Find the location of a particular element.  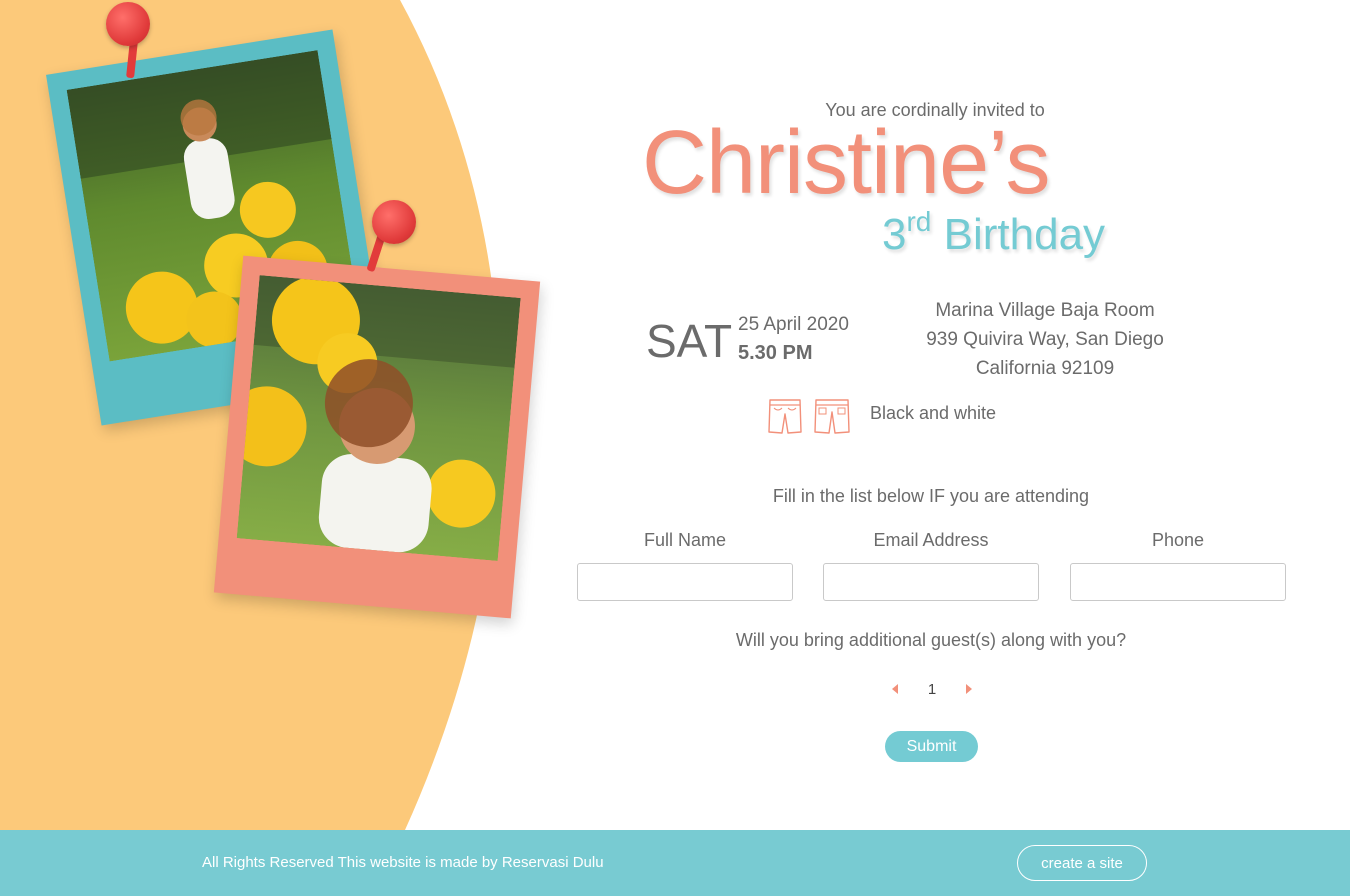

guests-stepper: 1 is located at coordinates (932, 689).